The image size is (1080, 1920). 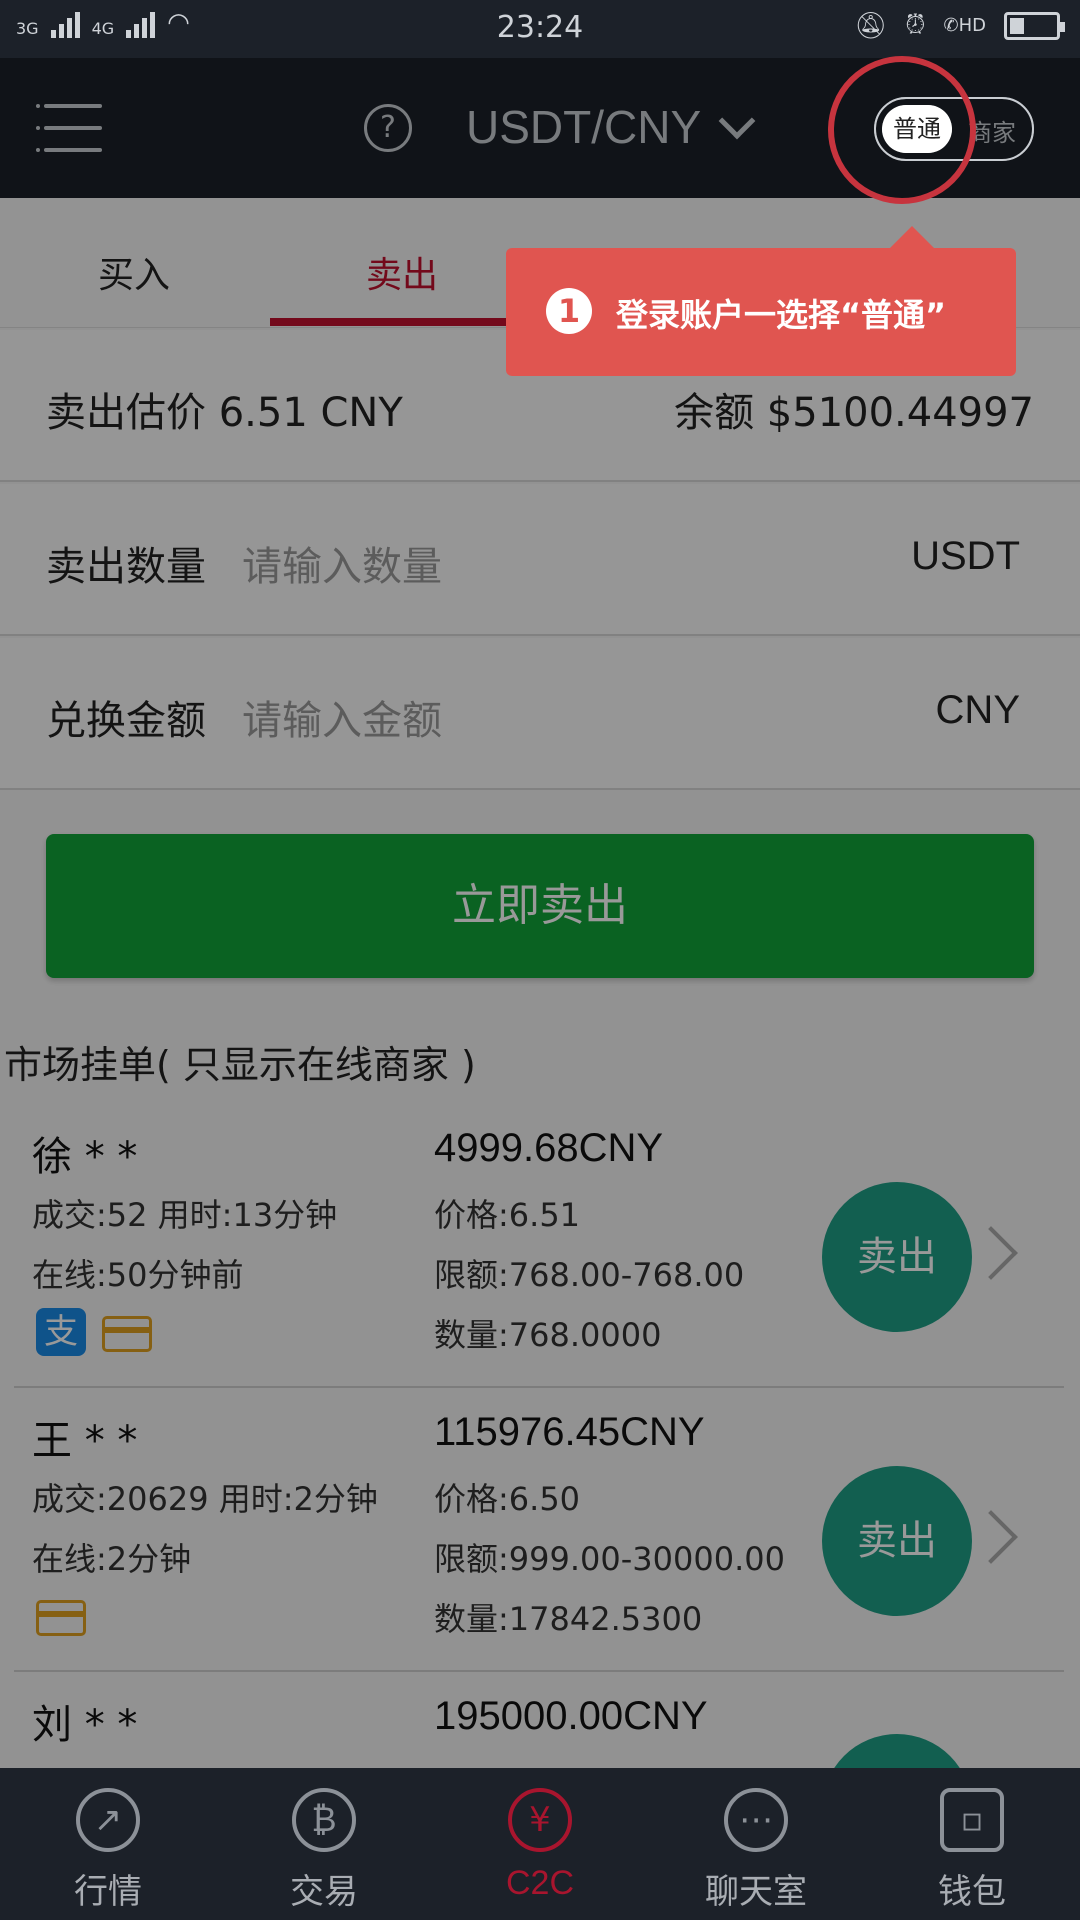 I want to click on nav-market: ↗ 行情, so click(x=108, y=1844).